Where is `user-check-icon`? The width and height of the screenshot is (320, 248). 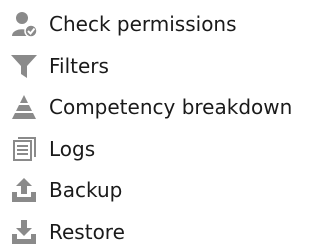 user-check-icon is located at coordinates (24, 24).